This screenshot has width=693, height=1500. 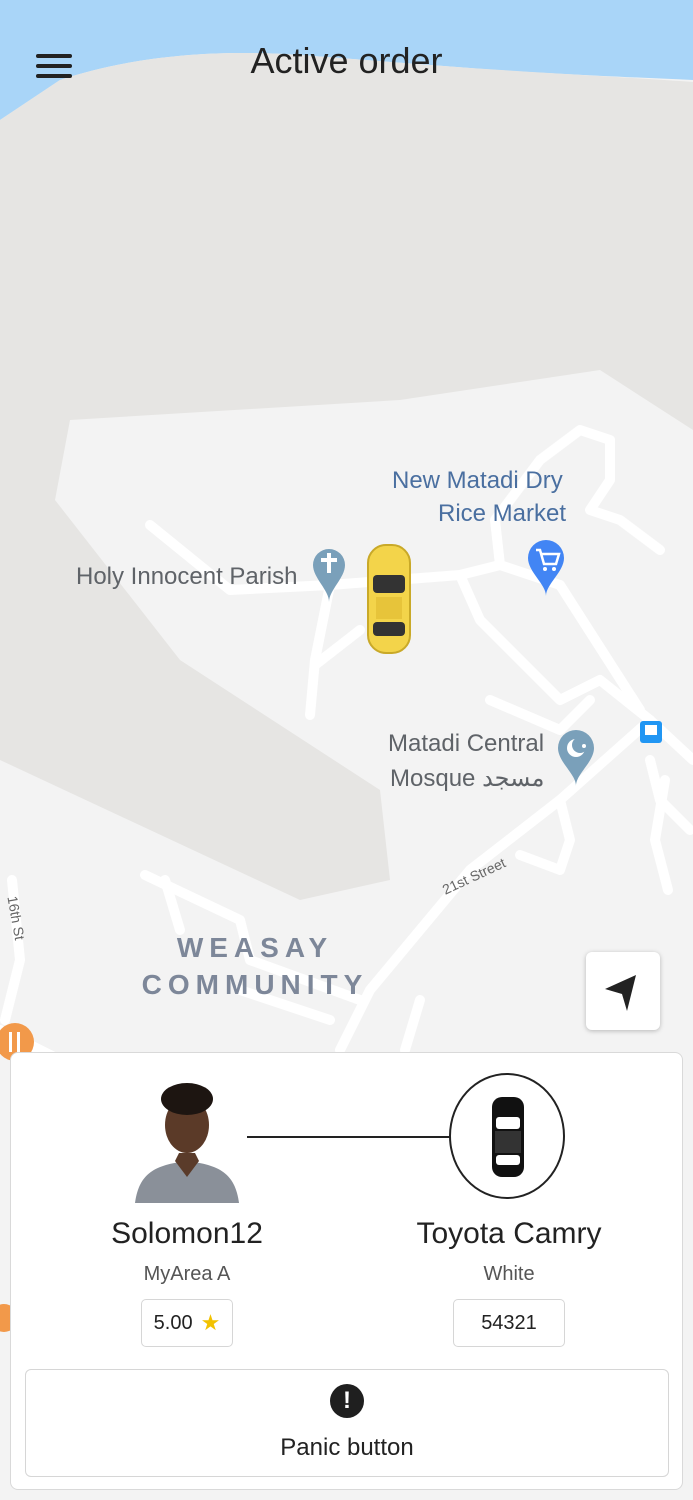 I want to click on my-location-button, so click(x=623, y=991).